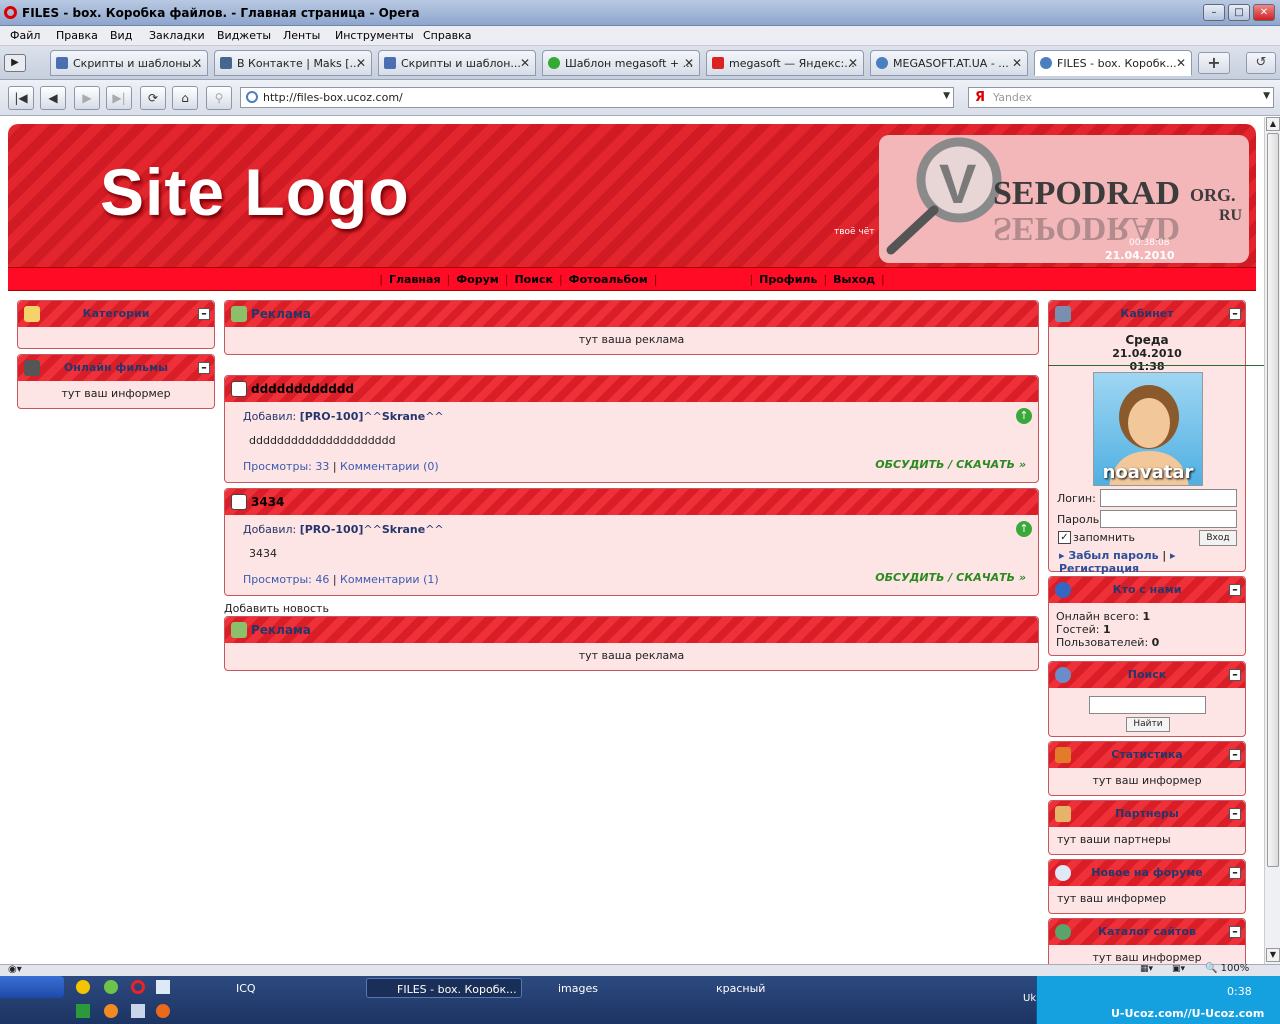 The height and width of the screenshot is (1024, 1280). I want to click on menu-help: Справка, so click(447, 35).